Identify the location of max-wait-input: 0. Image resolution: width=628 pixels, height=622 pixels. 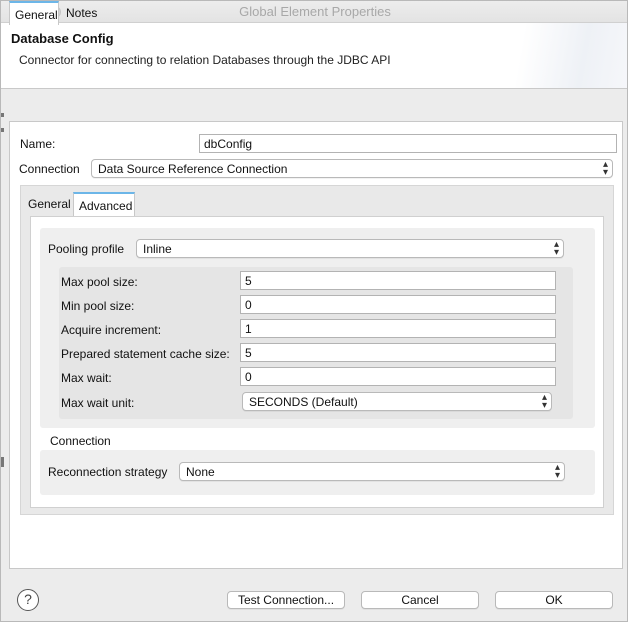
(398, 376).